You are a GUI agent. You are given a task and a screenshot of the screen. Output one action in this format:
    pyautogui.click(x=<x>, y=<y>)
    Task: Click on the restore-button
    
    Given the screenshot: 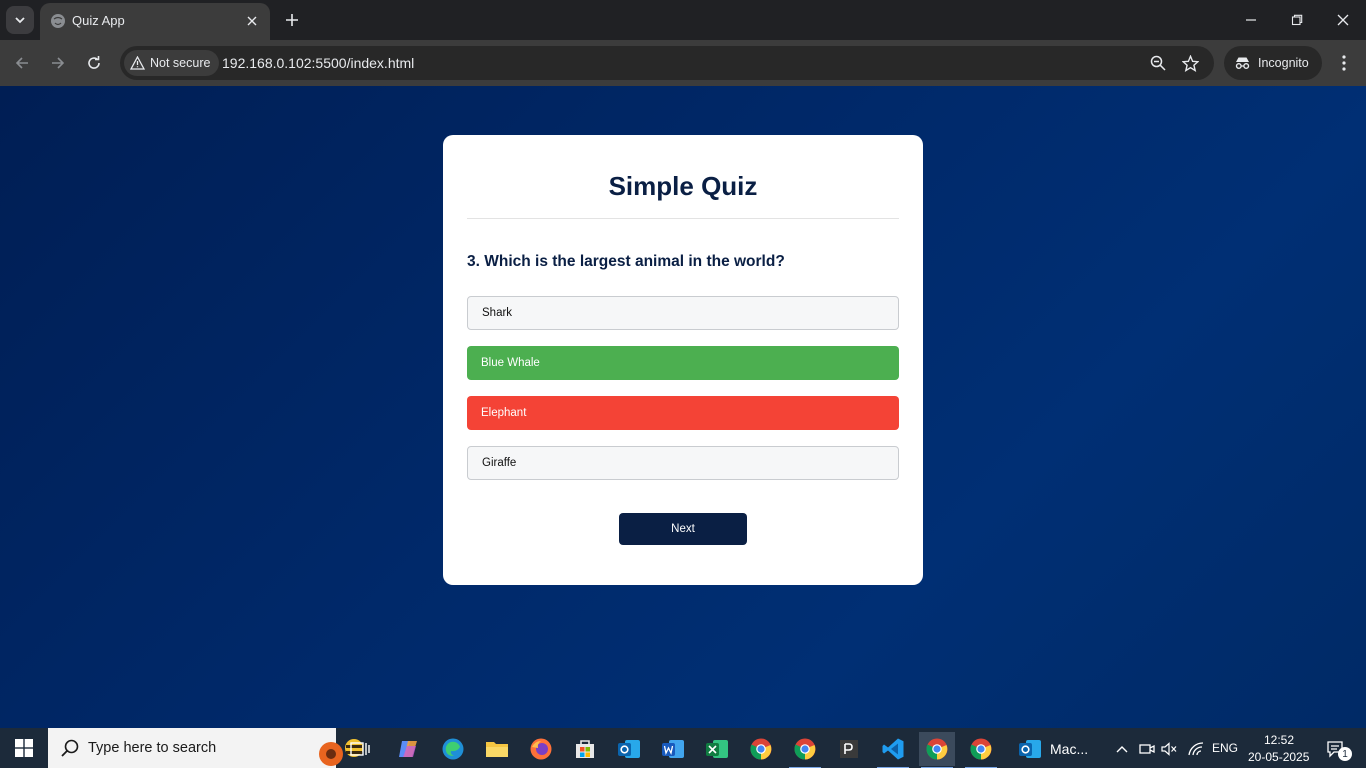 What is the action you would take?
    pyautogui.click(x=1297, y=20)
    